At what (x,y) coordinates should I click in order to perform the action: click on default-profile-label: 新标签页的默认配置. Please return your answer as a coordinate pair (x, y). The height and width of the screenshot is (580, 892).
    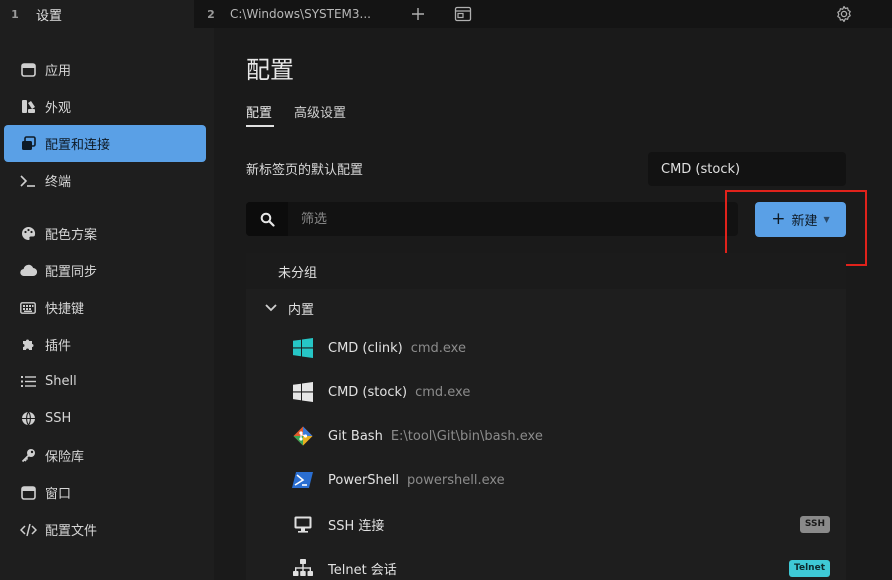
    Looking at the image, I should click on (305, 170).